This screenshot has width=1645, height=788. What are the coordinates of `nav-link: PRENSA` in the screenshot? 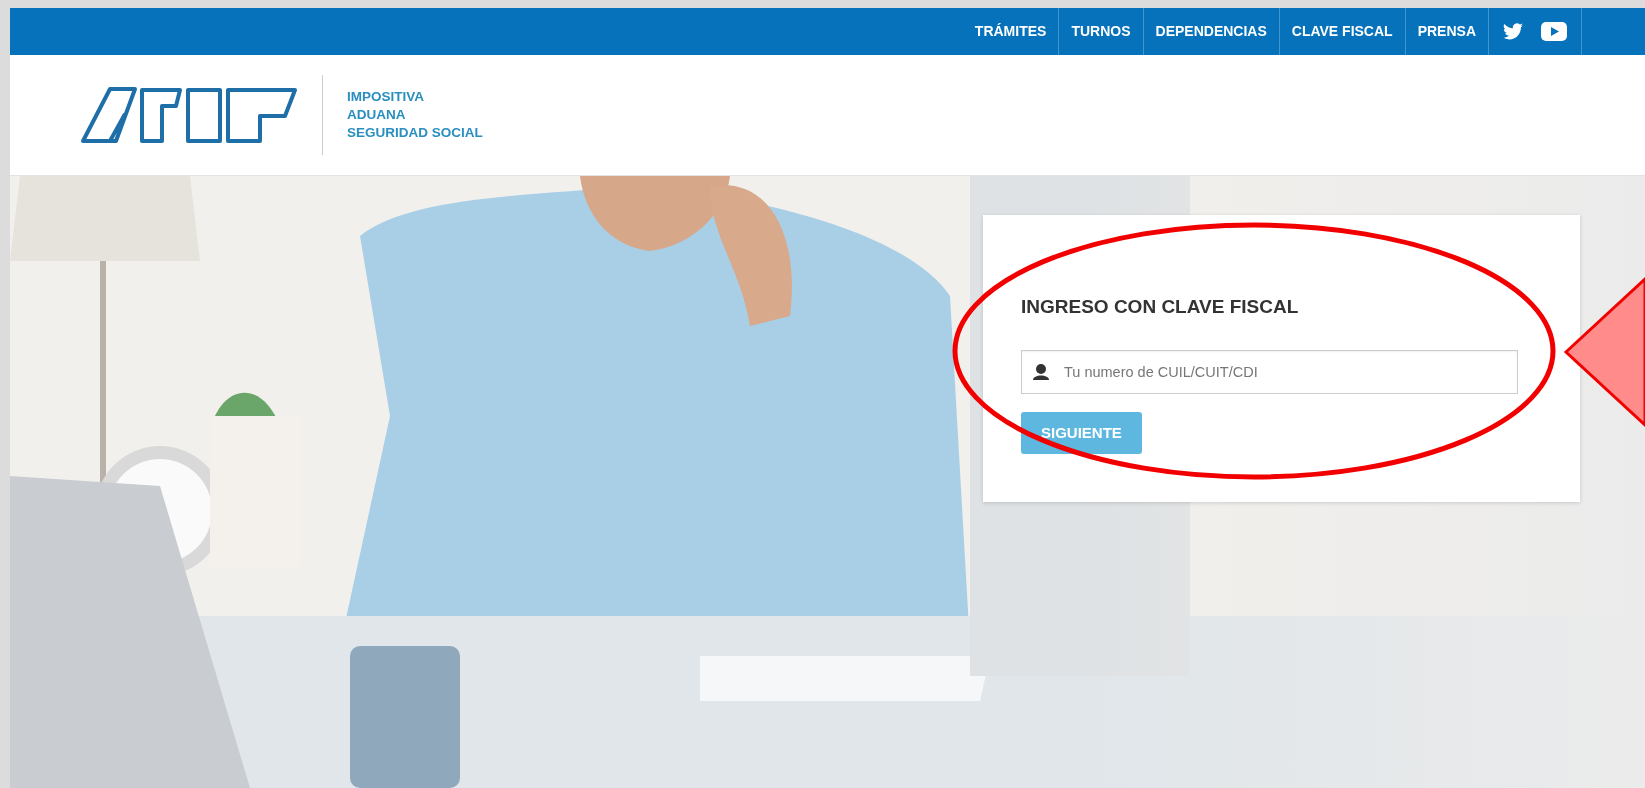 It's located at (1446, 31).